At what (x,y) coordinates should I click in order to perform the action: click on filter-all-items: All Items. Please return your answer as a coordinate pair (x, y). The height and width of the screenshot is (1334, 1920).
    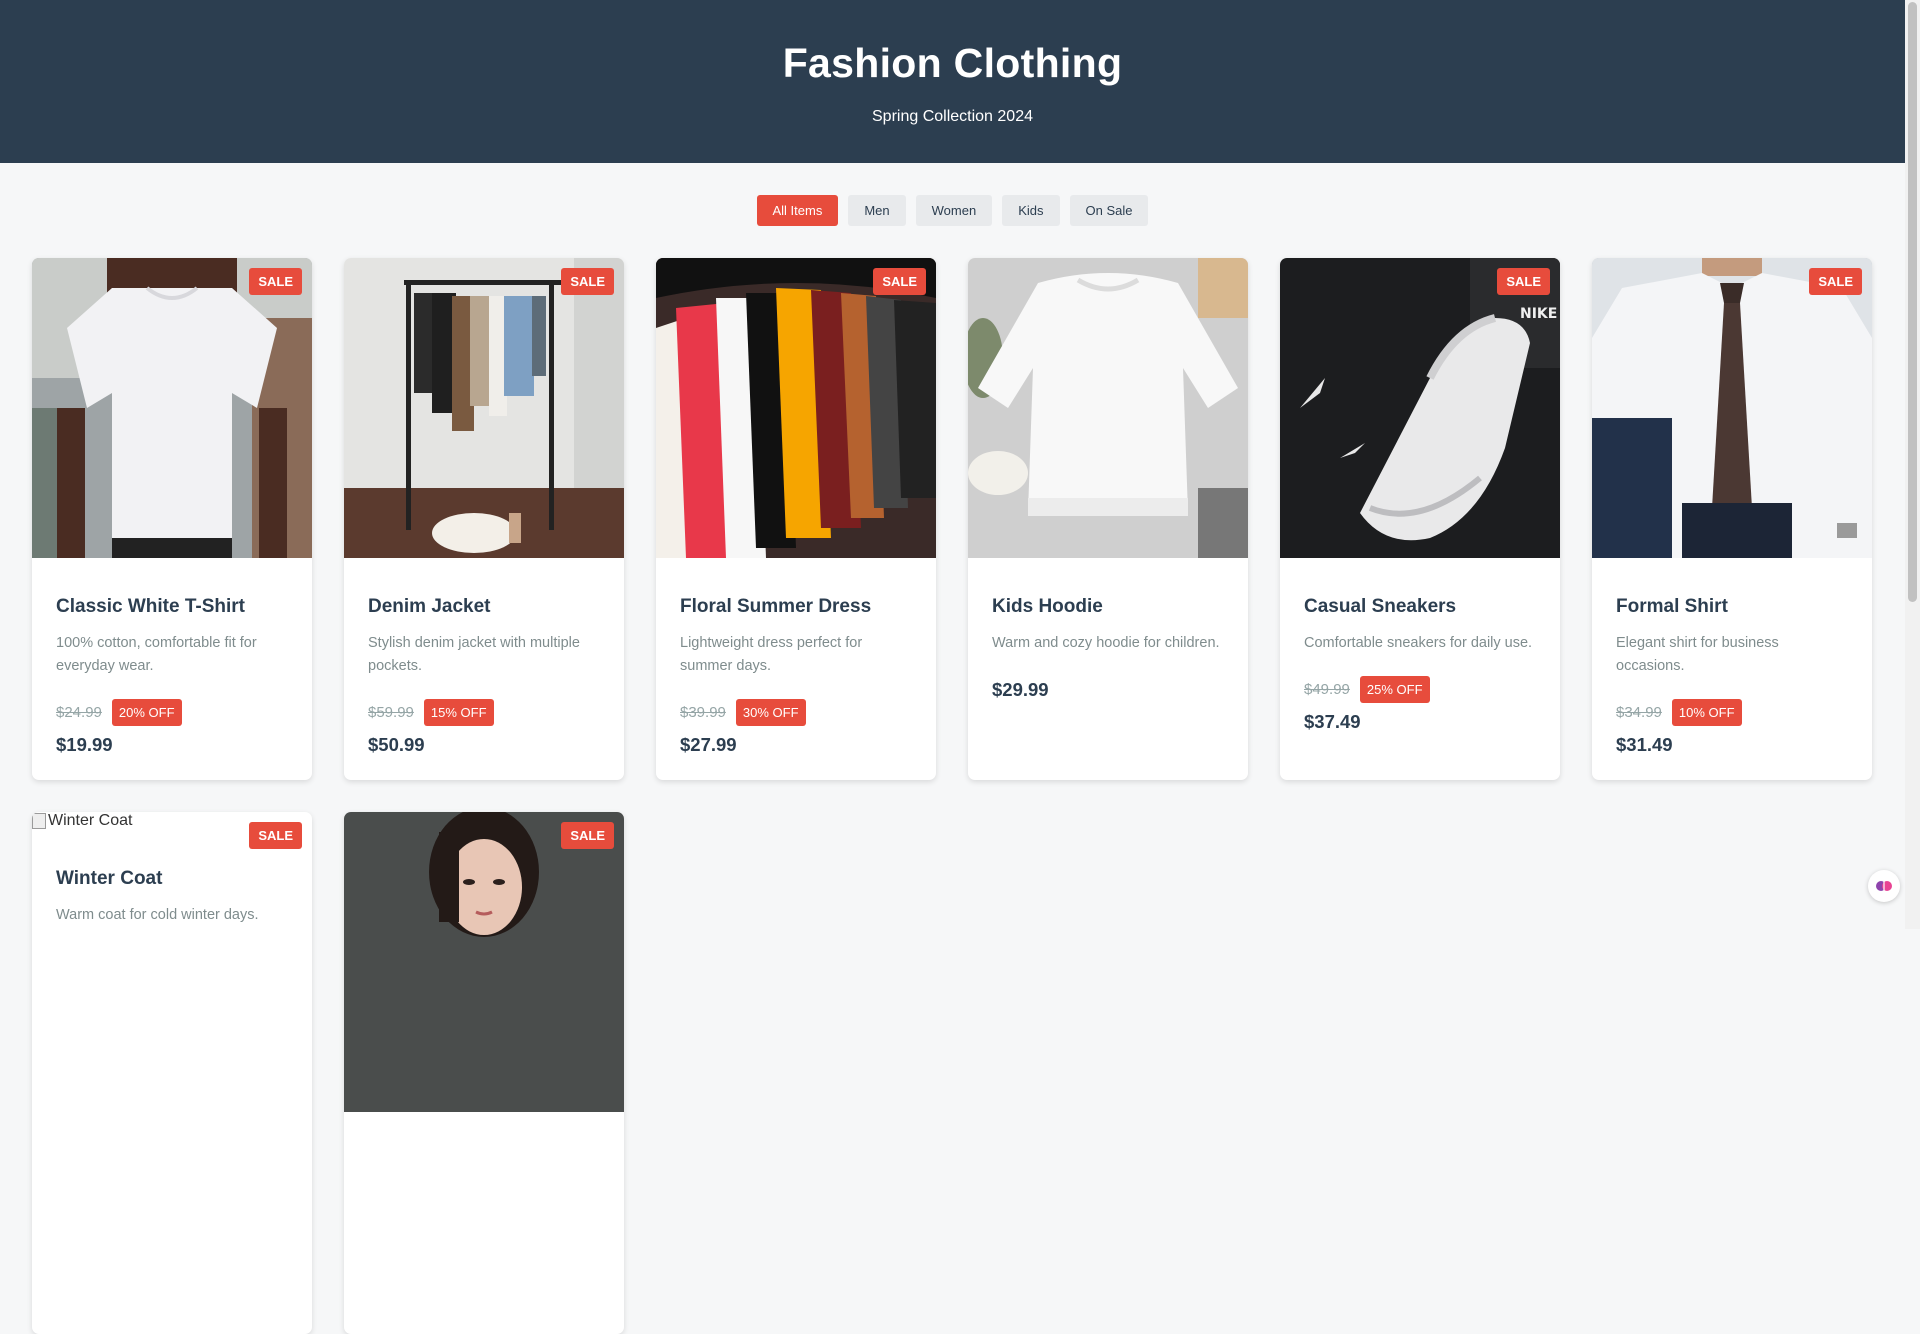
    Looking at the image, I should click on (797, 210).